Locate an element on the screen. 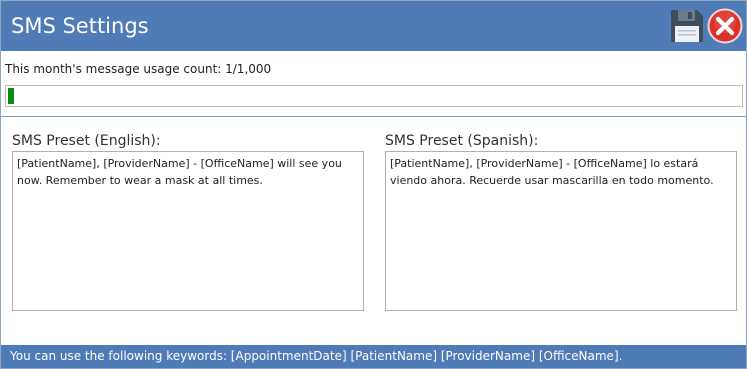 The width and height of the screenshot is (747, 369). floppy-disk-icon is located at coordinates (687, 26).